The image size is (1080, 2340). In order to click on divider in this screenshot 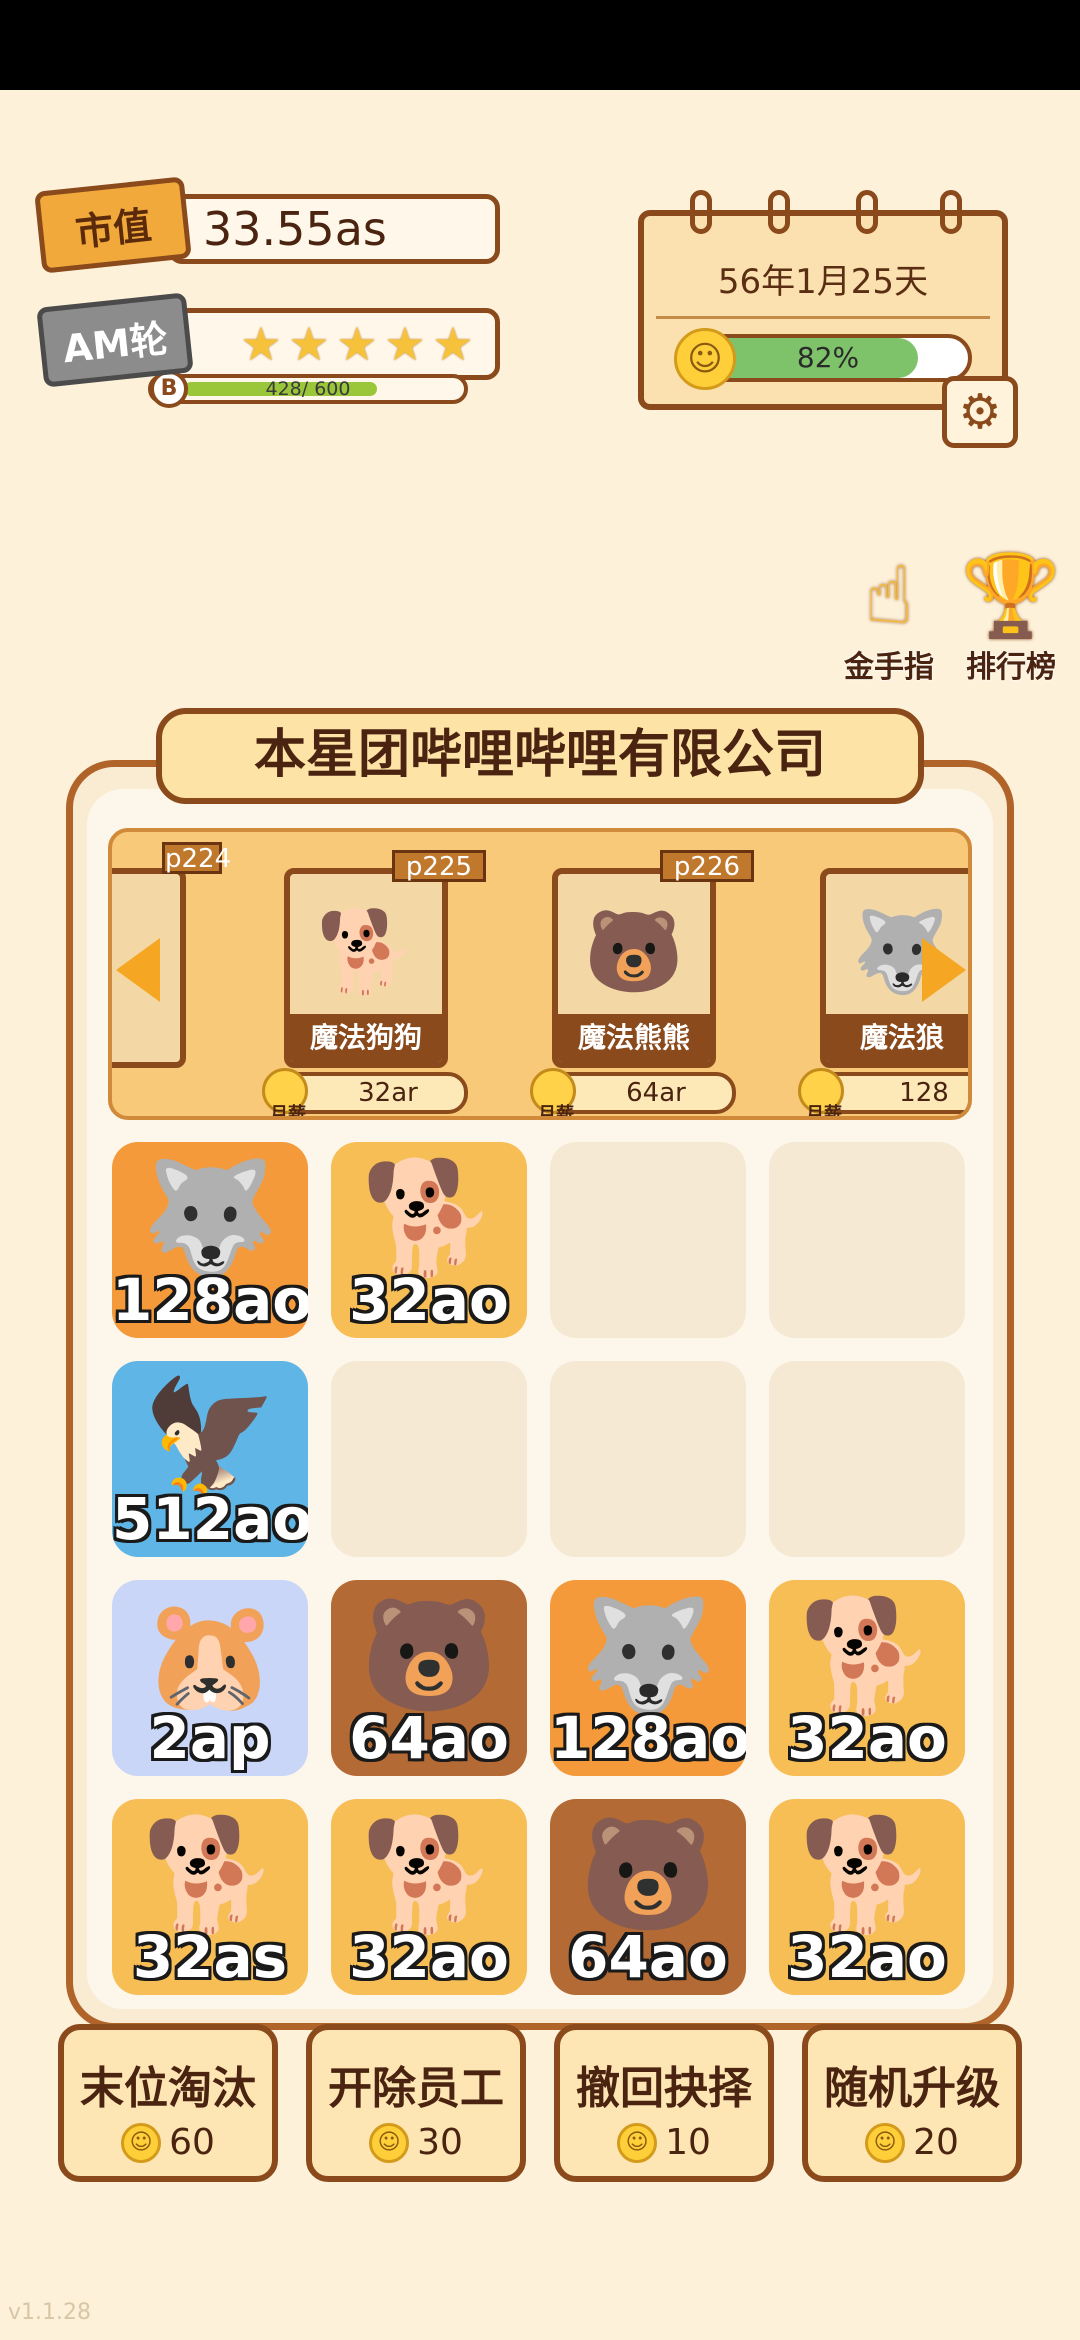, I will do `click(823, 317)`.